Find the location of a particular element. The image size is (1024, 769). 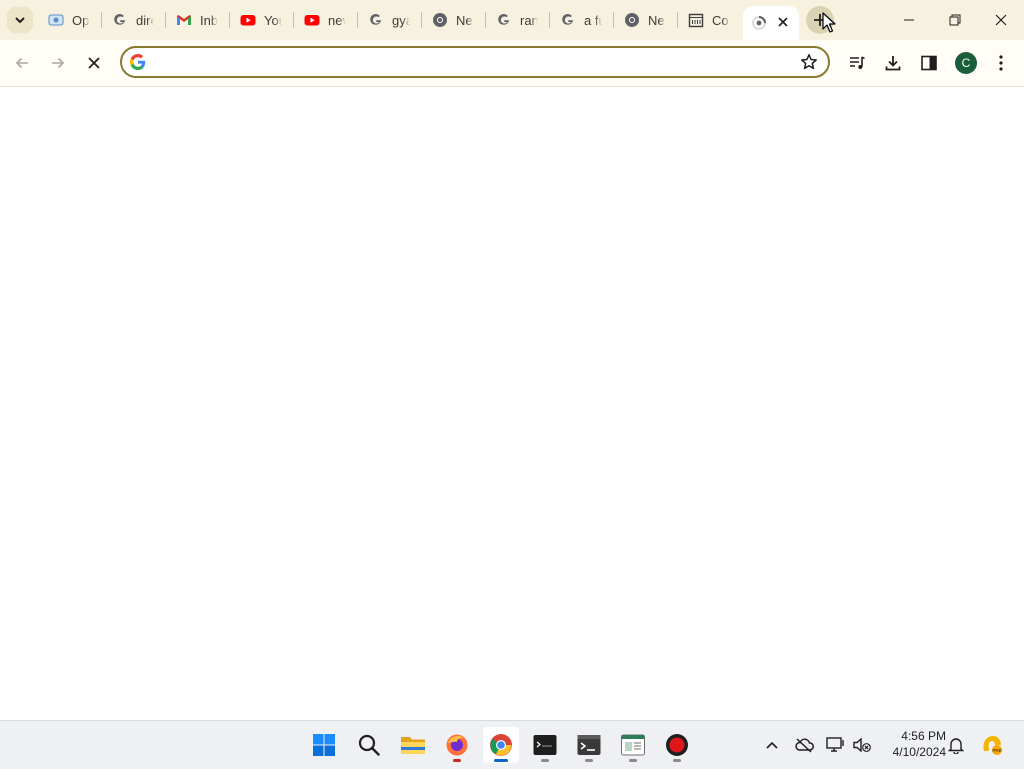

download-icon is located at coordinates (893, 63).